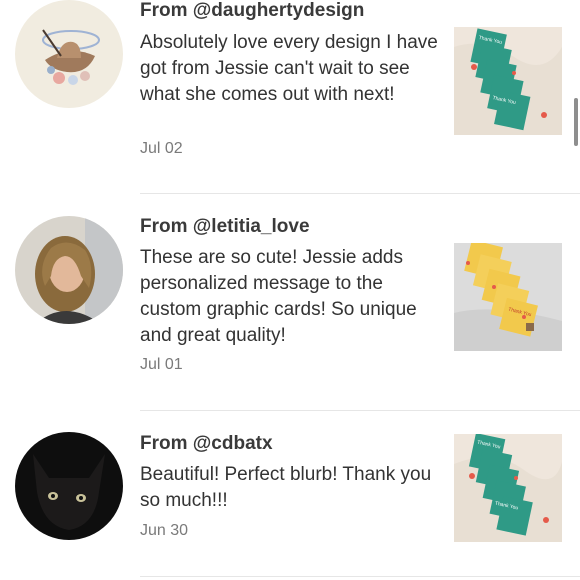  I want to click on review-author: From @letitia_love, so click(225, 227).